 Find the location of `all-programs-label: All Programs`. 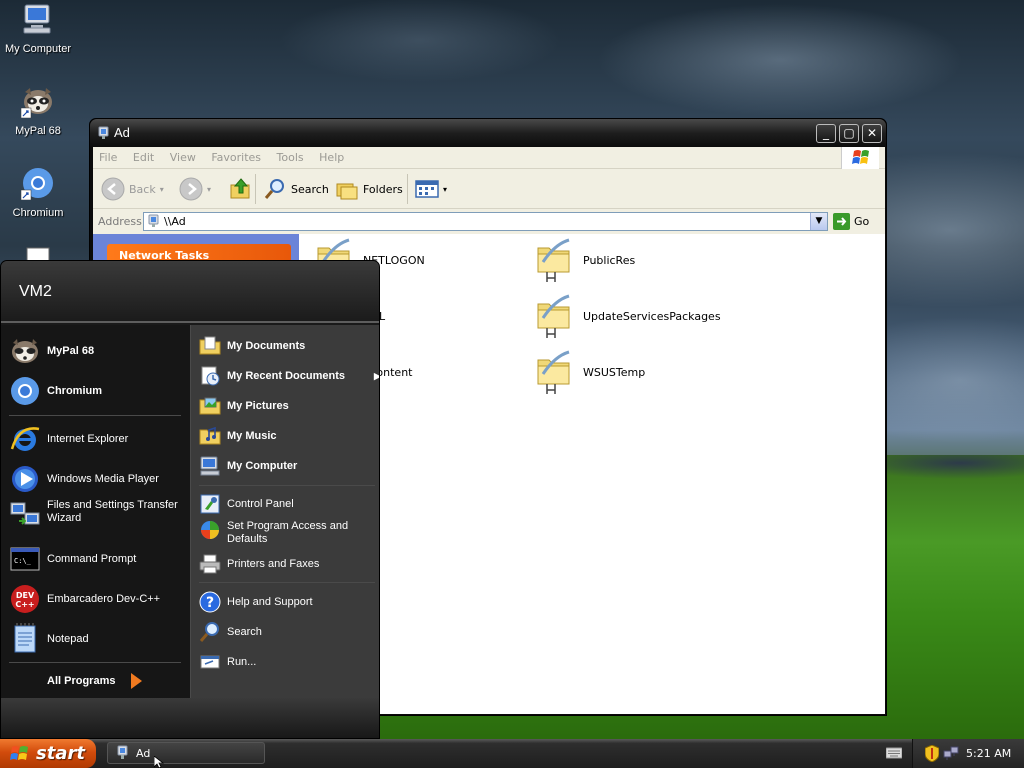

all-programs-label: All Programs is located at coordinates (81, 681).